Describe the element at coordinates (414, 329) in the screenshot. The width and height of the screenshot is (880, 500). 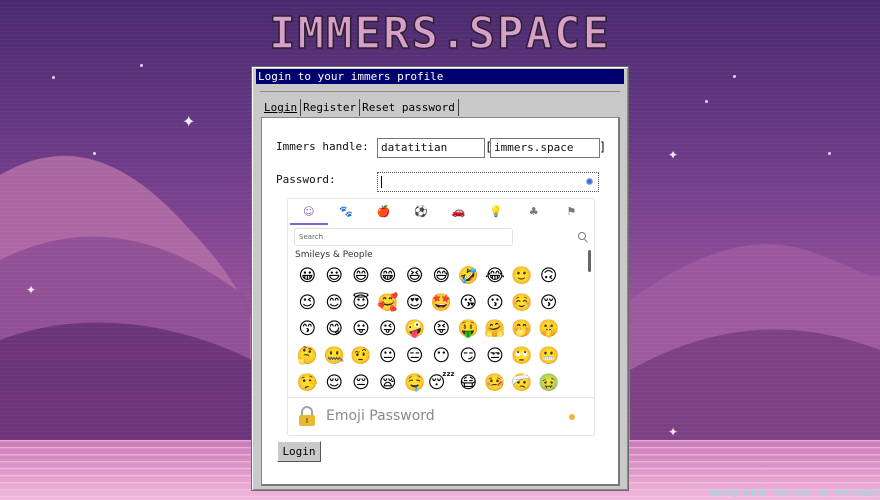
I see `emoji-button: 🤪` at that location.